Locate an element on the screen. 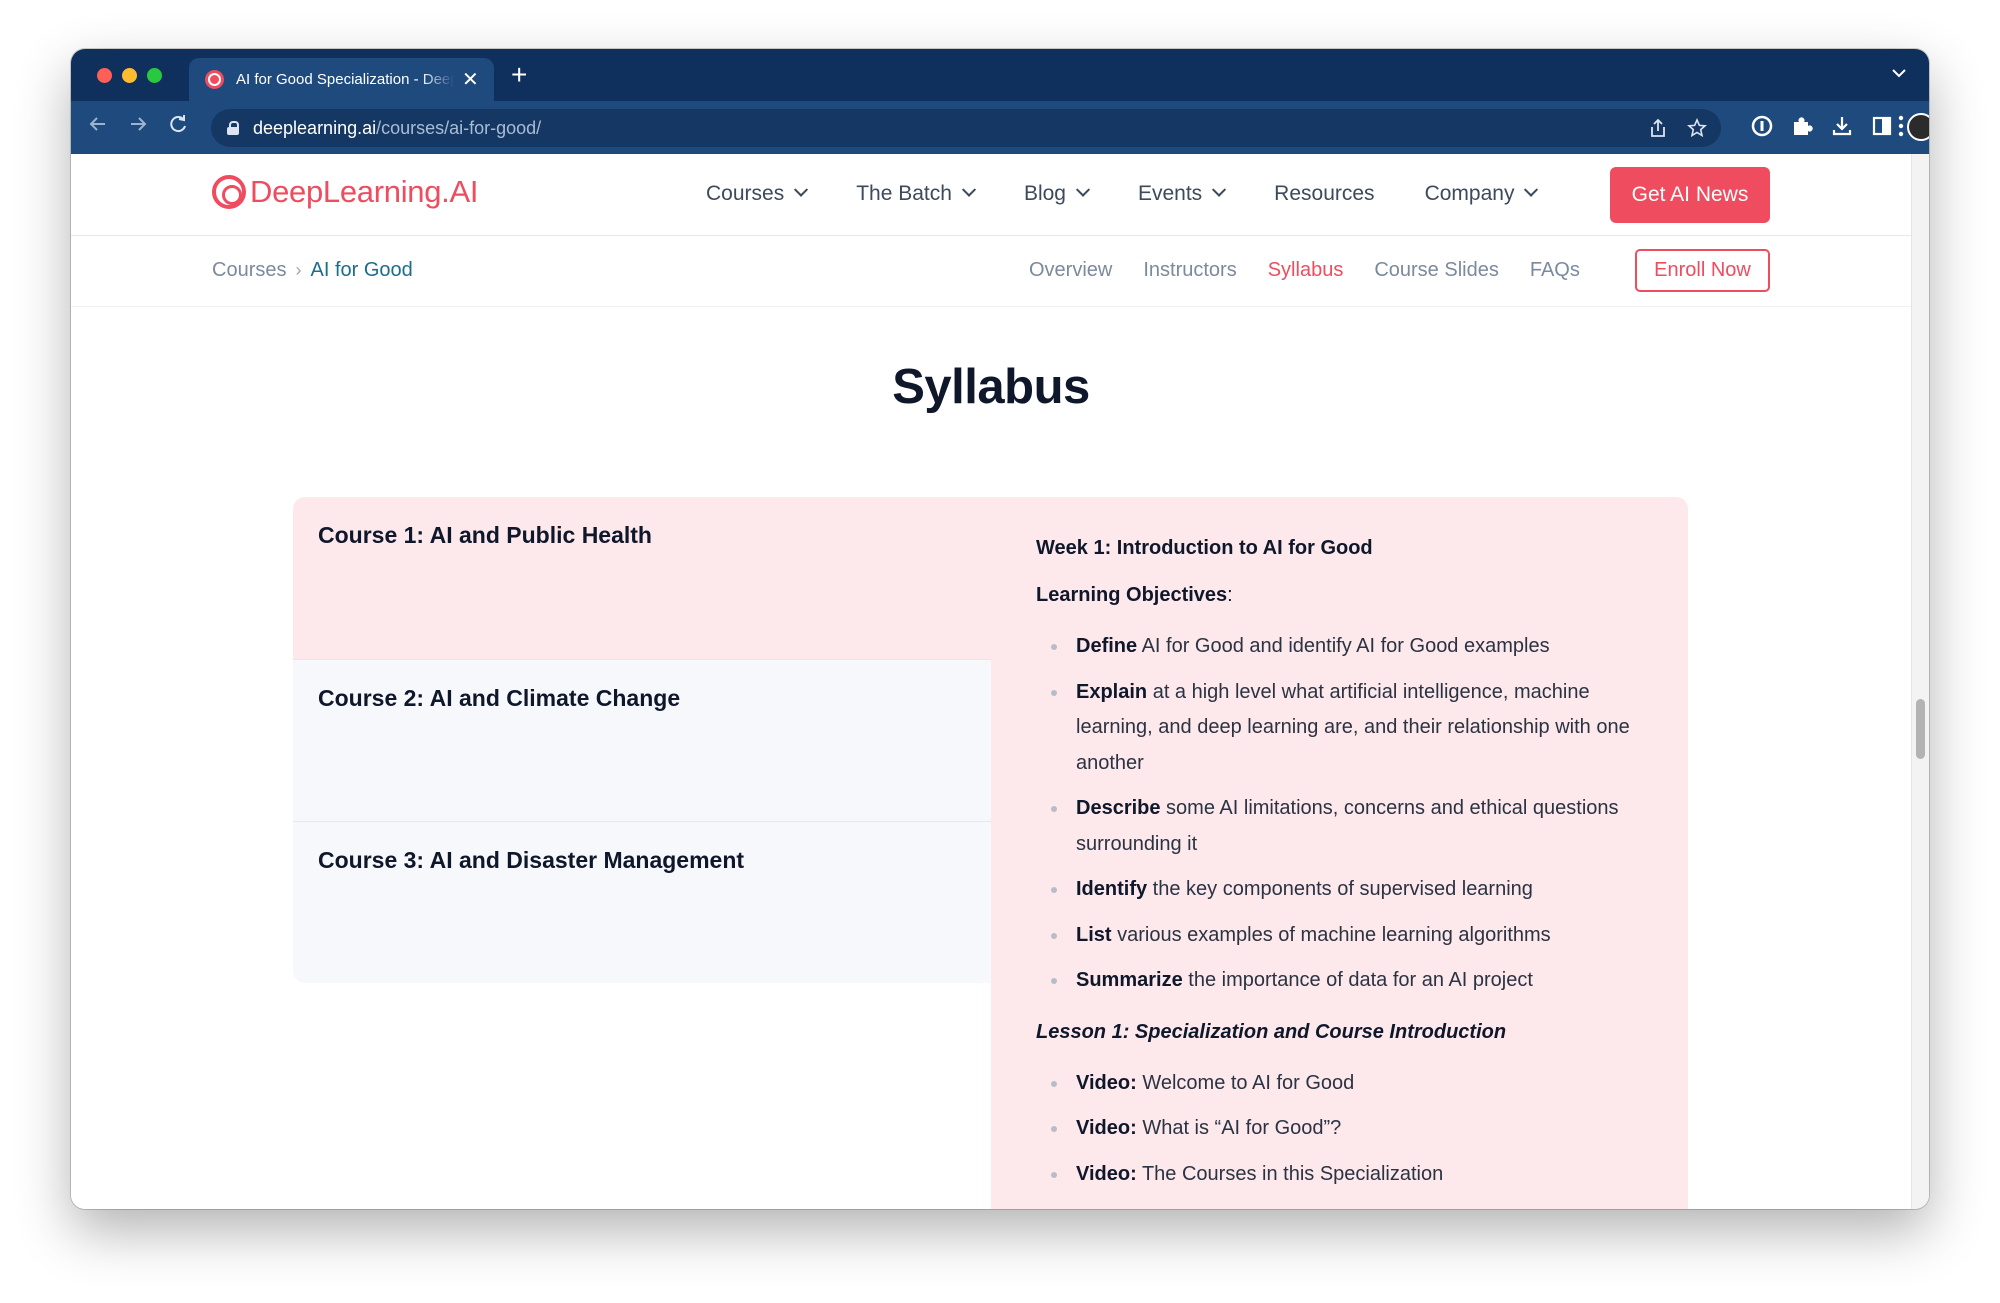 The width and height of the screenshot is (2000, 1303). nav-the-batch-label: The Batch is located at coordinates (904, 193).